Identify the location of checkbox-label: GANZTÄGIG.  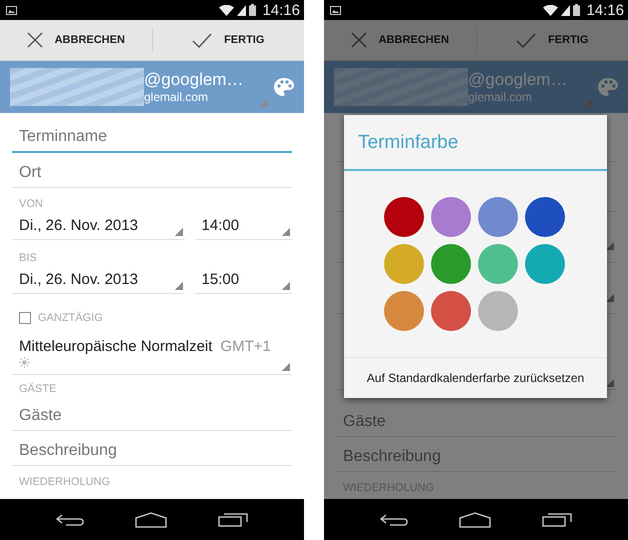
(70, 318).